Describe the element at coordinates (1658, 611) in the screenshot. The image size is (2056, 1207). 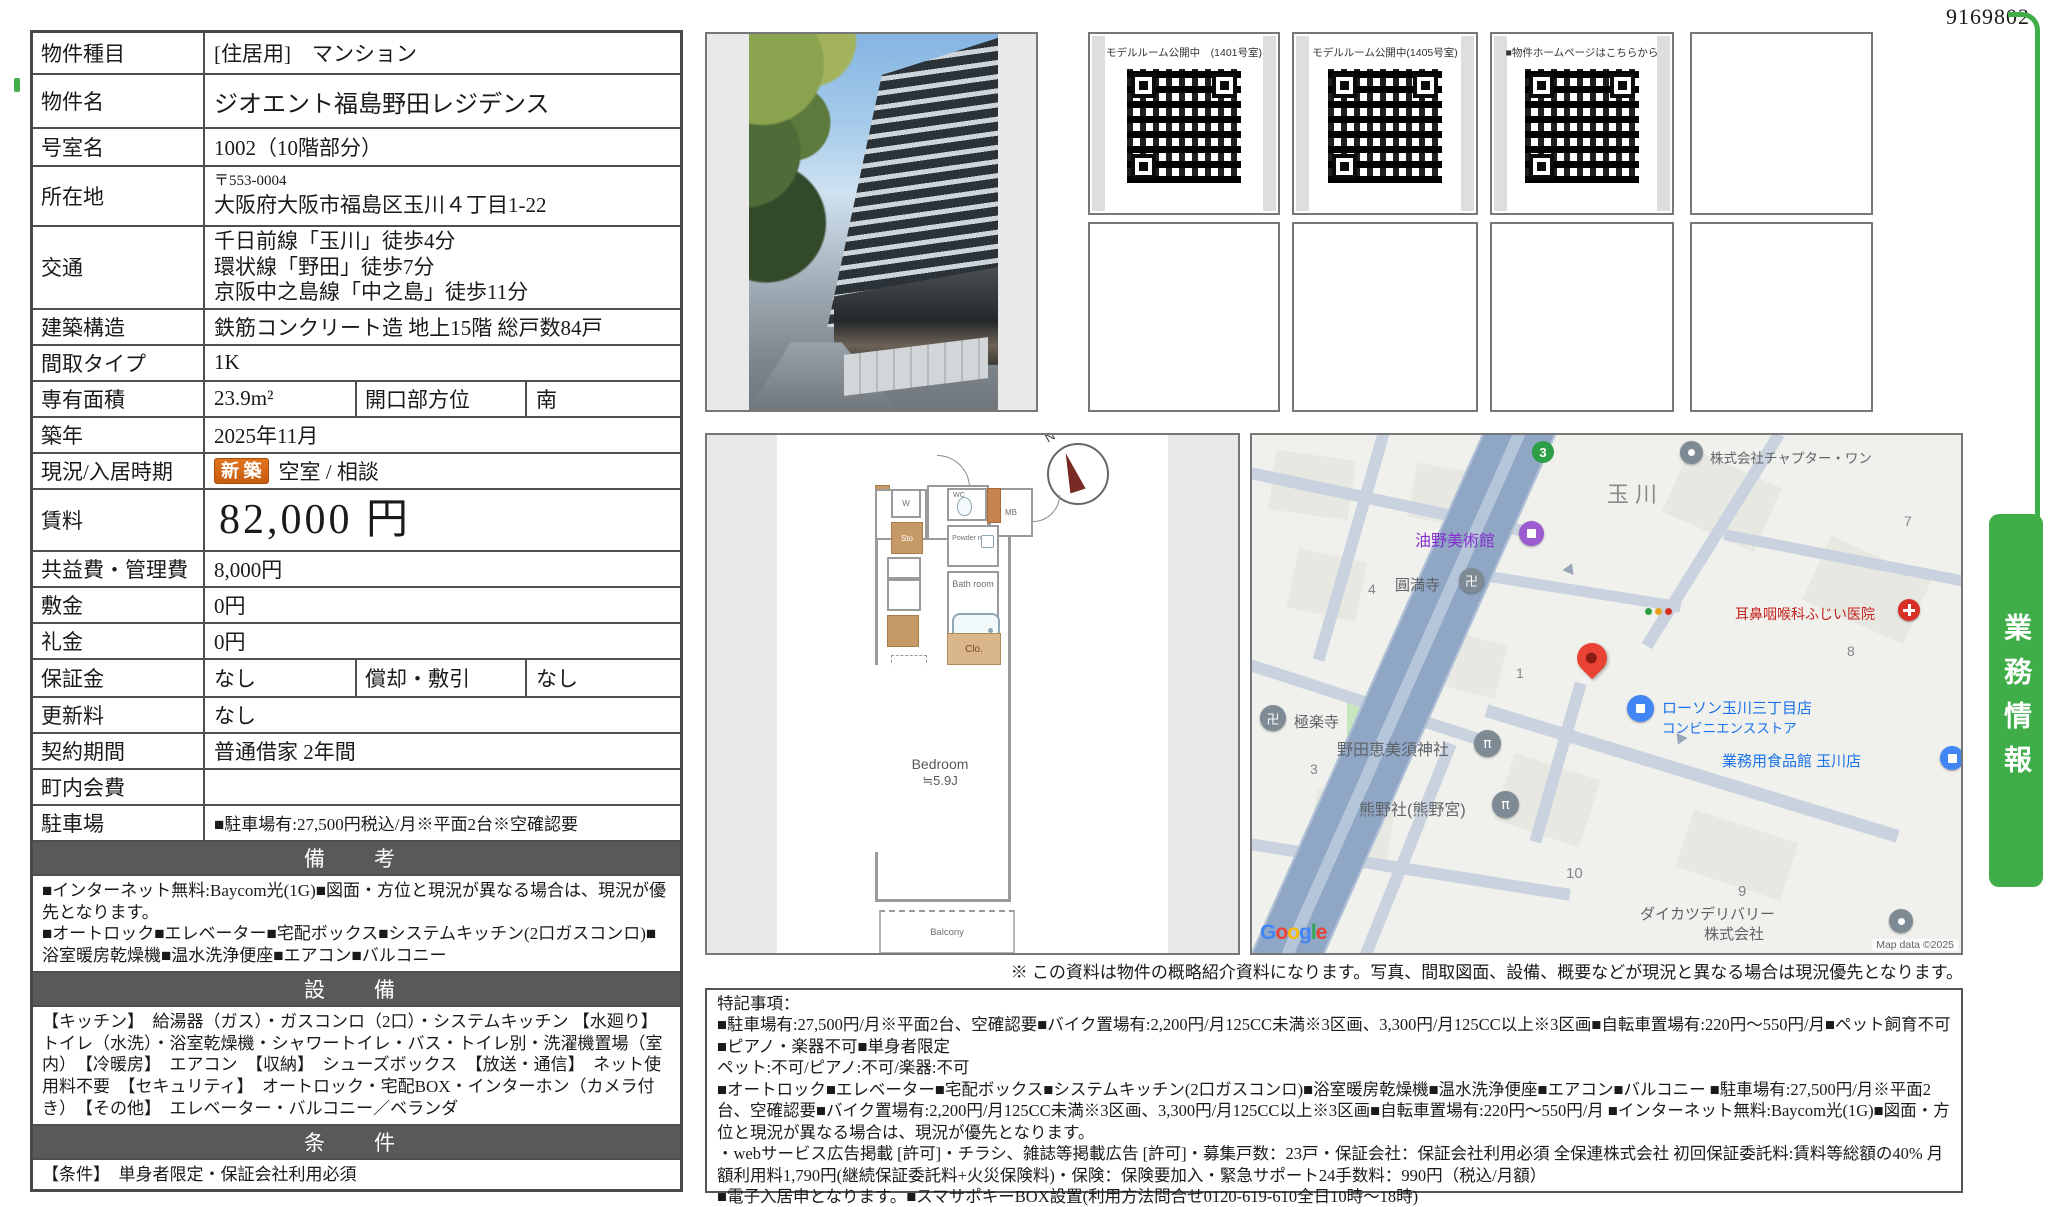
I see `traffic-light-icon` at that location.